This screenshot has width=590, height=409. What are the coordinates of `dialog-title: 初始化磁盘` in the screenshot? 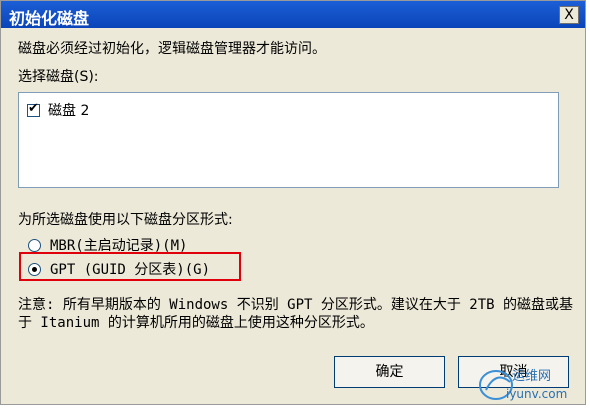 It's located at (49, 18).